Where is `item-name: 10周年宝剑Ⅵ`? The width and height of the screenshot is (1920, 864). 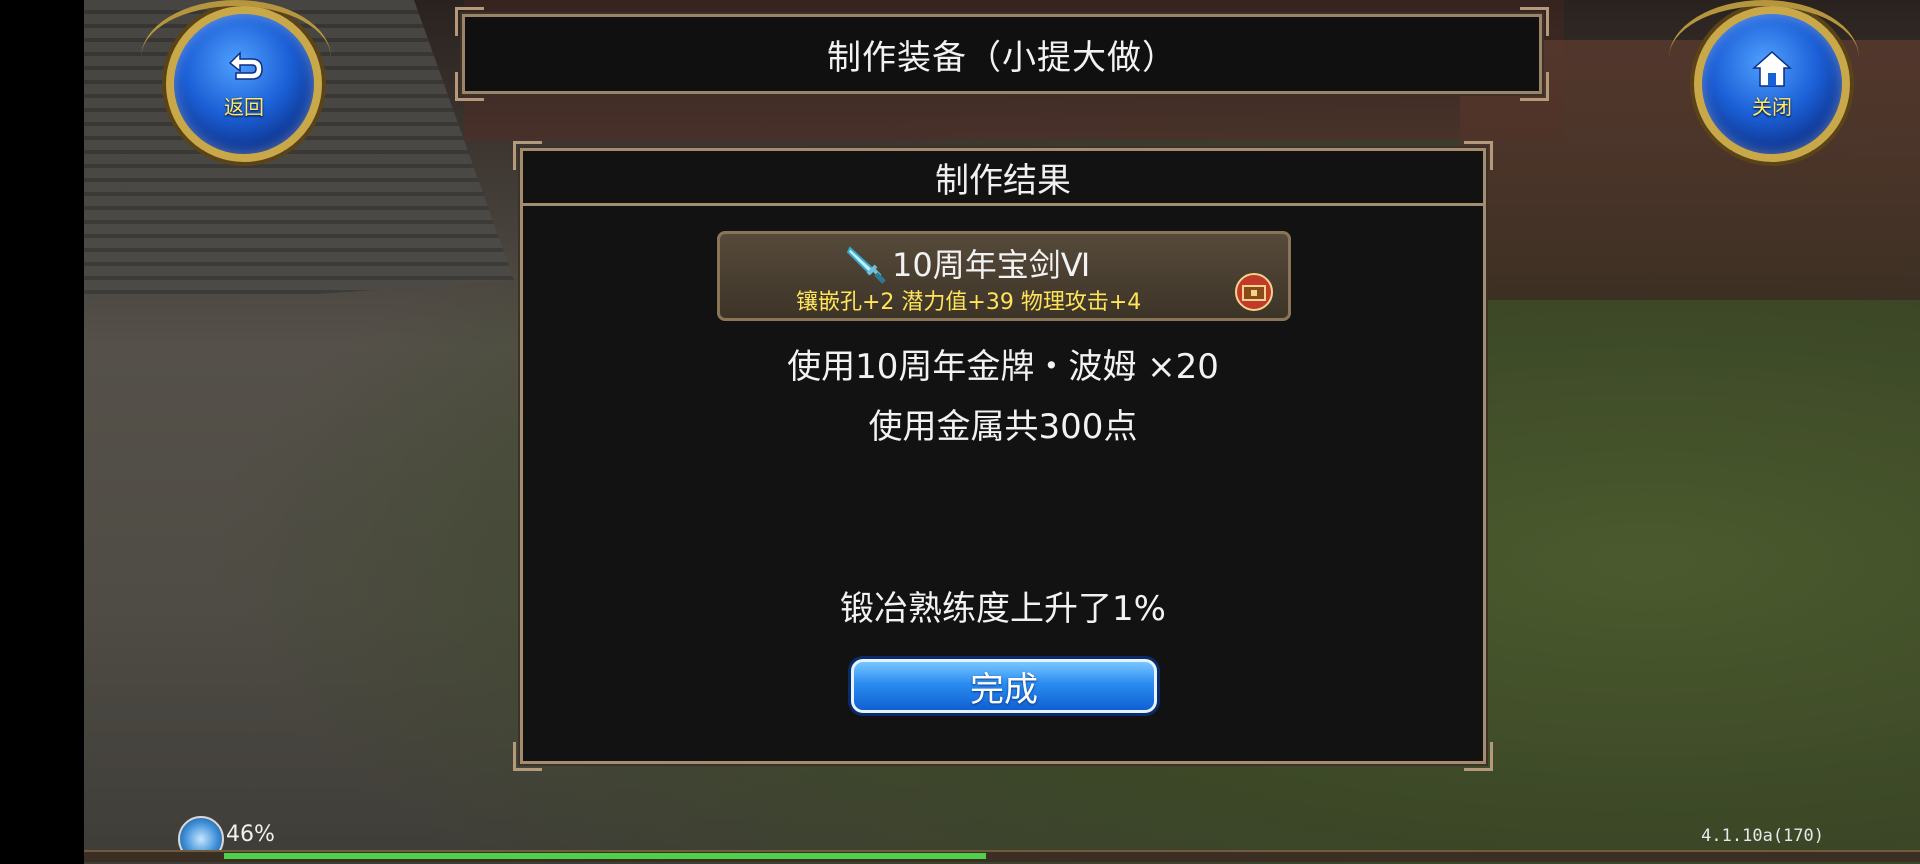 item-name: 10周年宝剑Ⅵ is located at coordinates (991, 265).